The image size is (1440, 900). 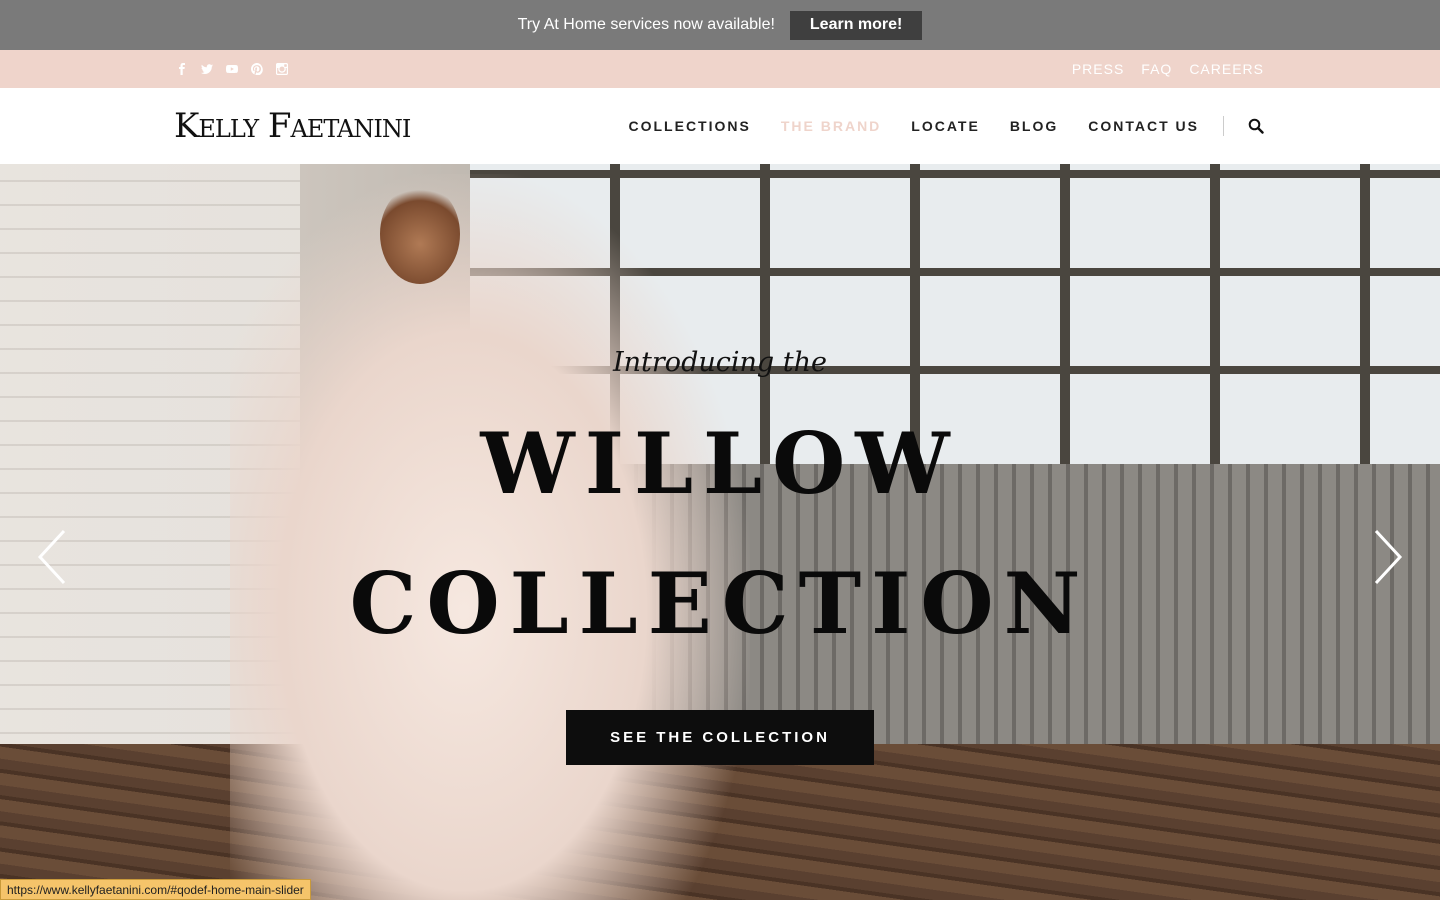 I want to click on twitter-icon, so click(x=206, y=69).